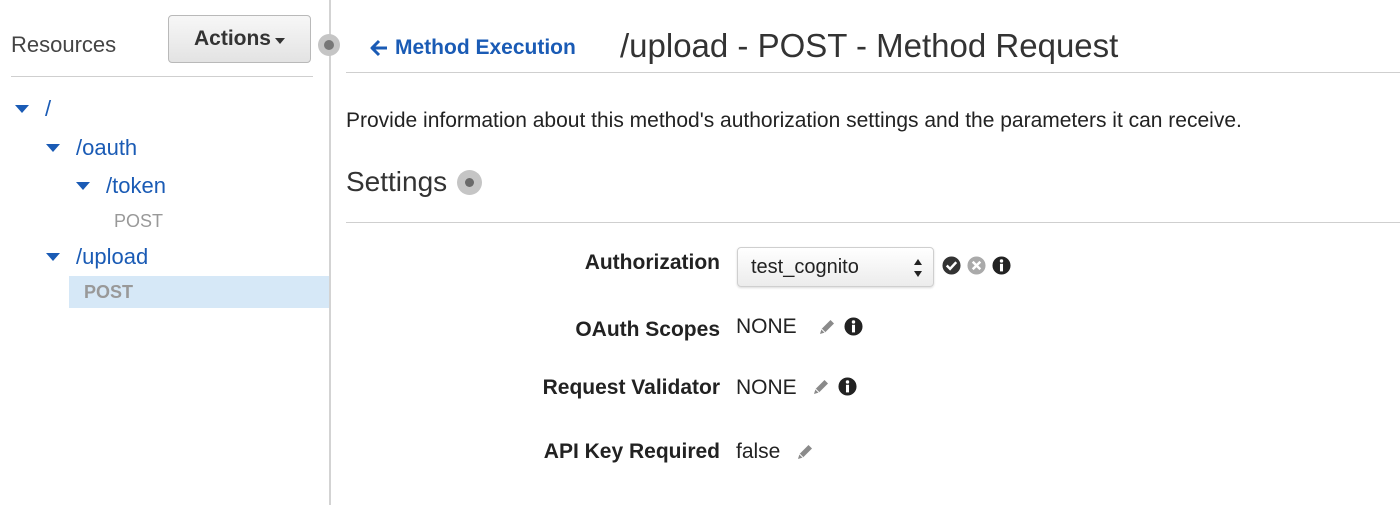 This screenshot has width=1400, height=505. I want to click on tree-item-label: /token, so click(136, 185).